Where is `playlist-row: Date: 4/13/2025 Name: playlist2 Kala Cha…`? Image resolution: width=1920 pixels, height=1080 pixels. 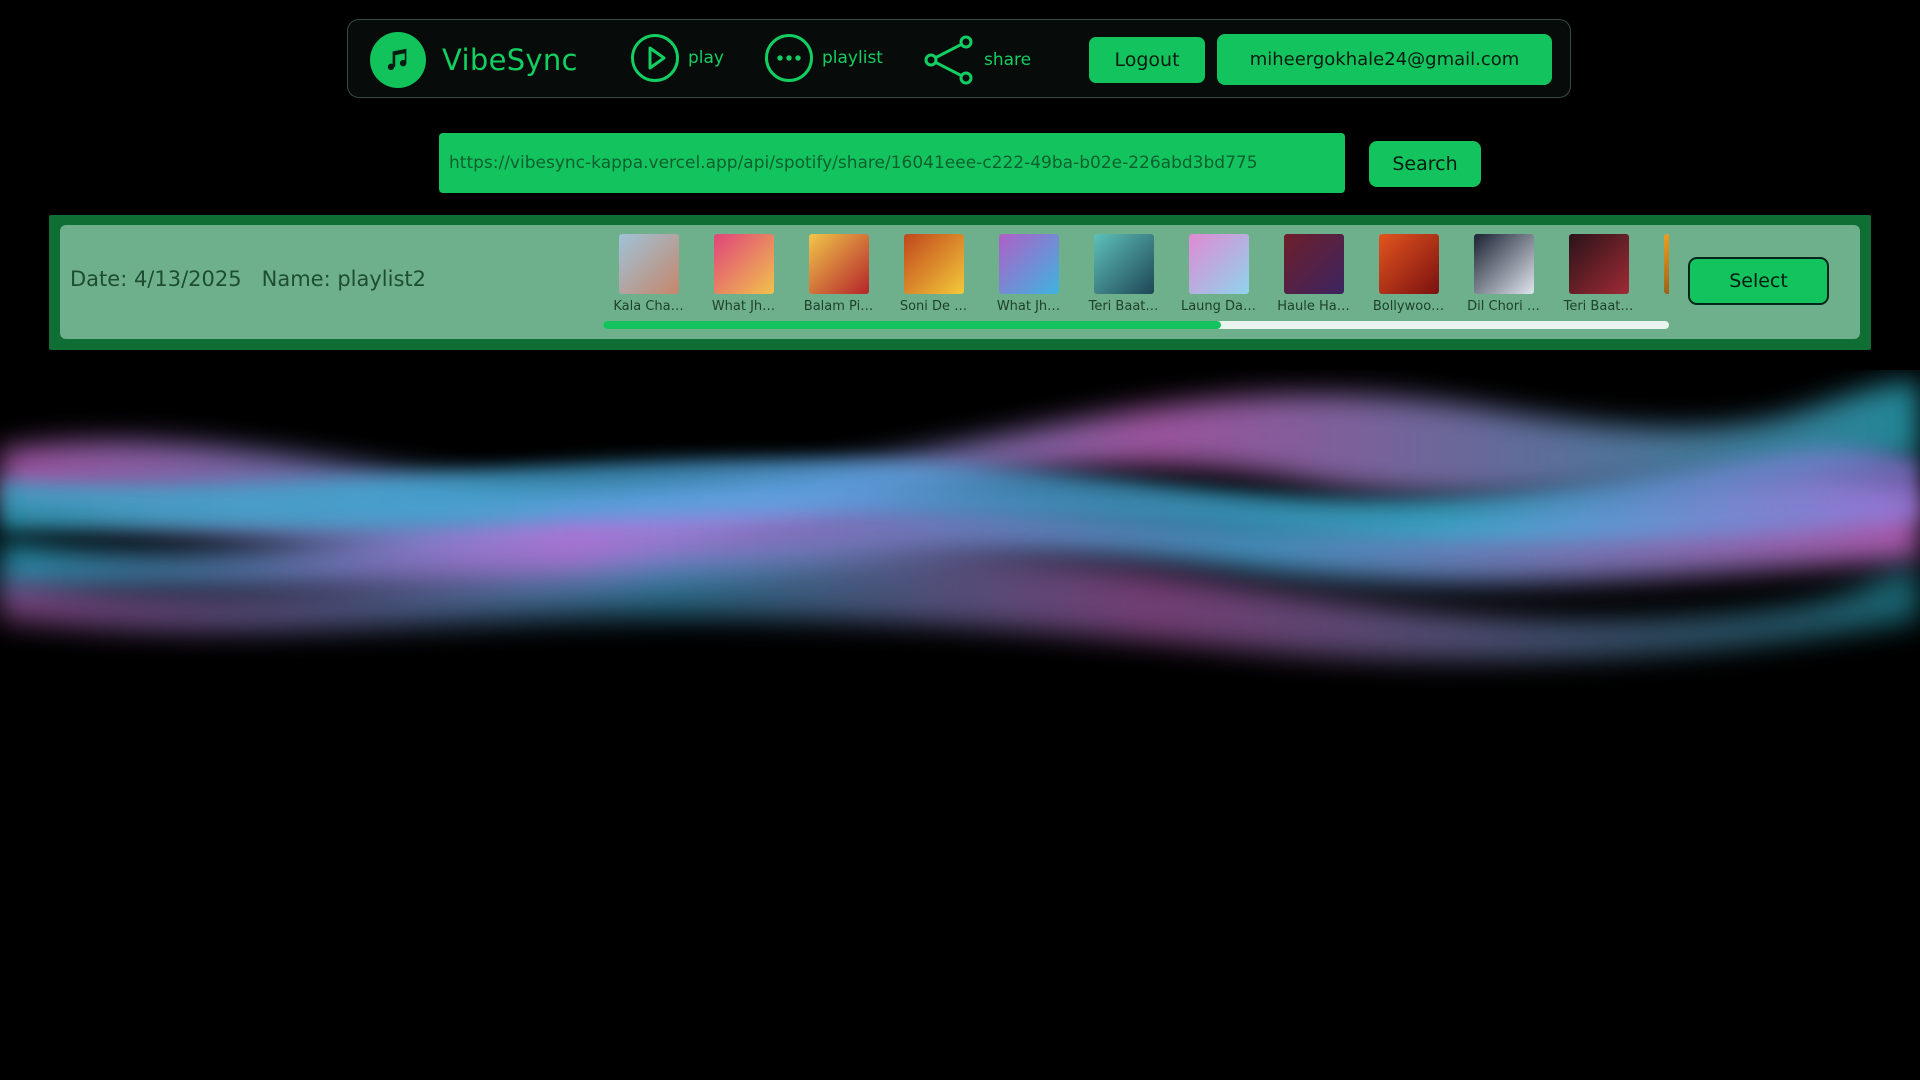
playlist-row: Date: 4/13/2025 Name: playlist2 Kala Cha… is located at coordinates (960, 282).